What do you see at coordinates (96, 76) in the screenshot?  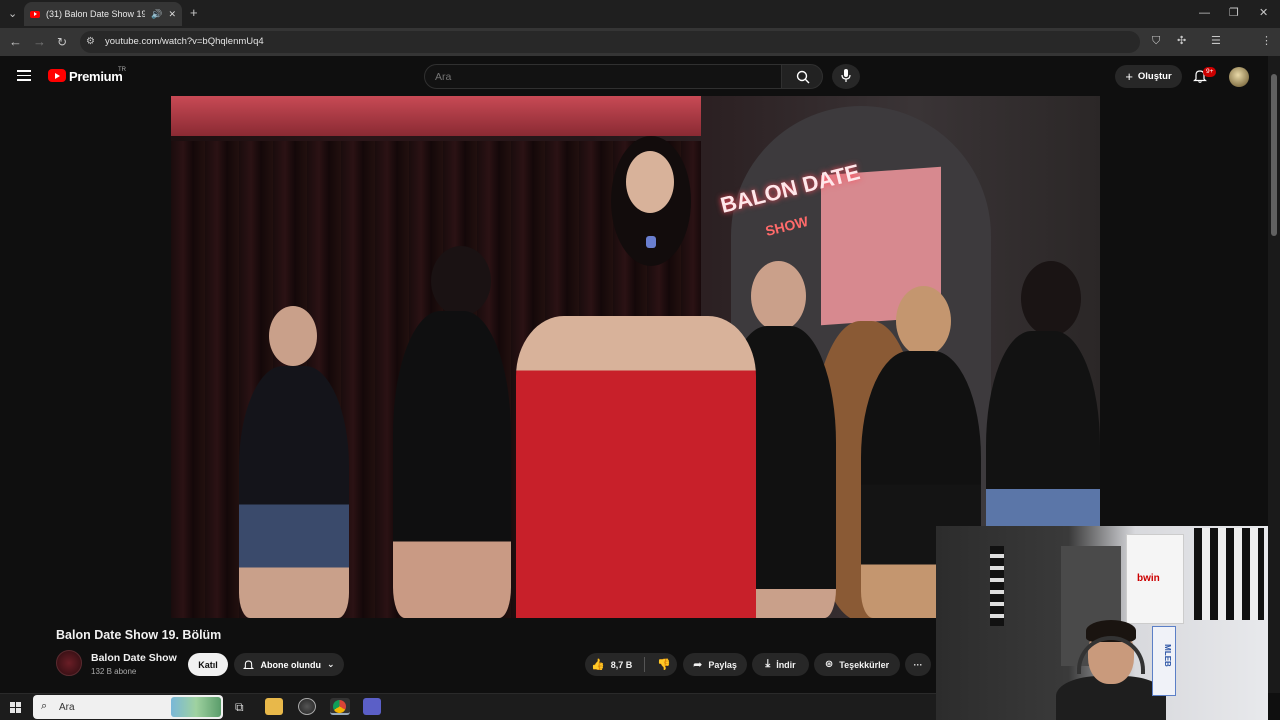 I see `youtube-premium-logo: Premium` at bounding box center [96, 76].